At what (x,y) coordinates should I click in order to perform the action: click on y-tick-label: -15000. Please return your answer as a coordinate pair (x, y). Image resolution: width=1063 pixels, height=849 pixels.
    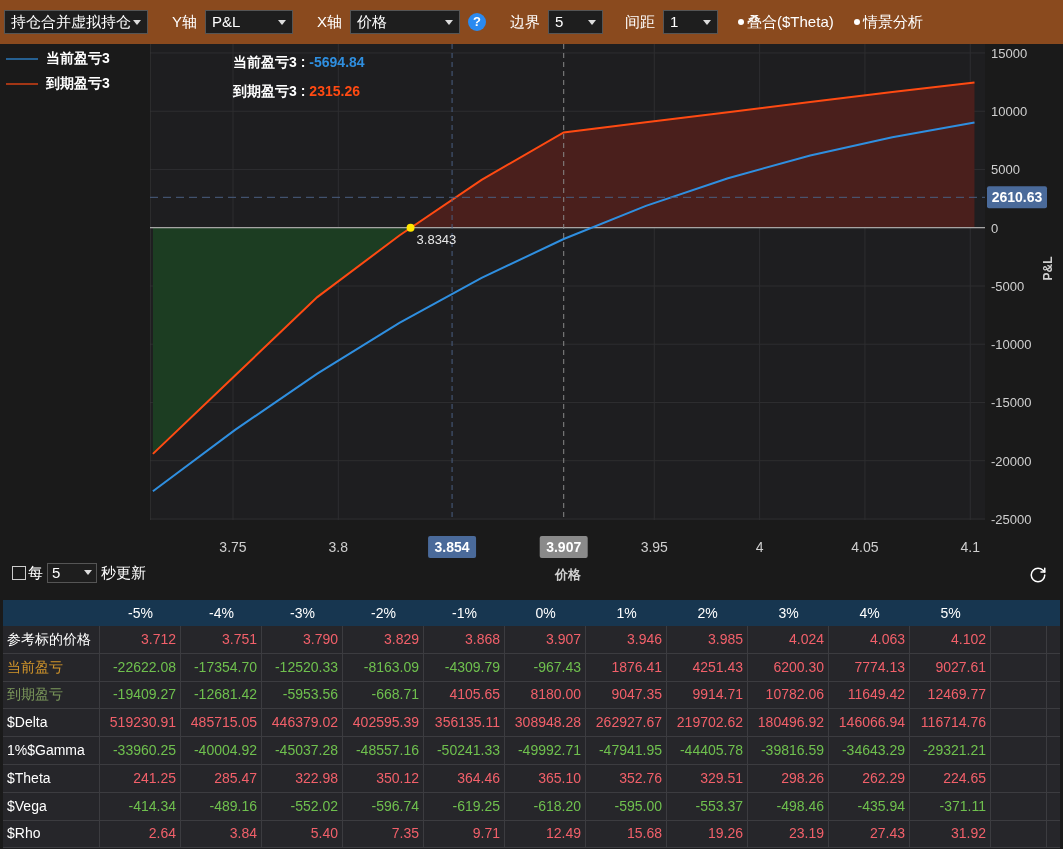
    Looking at the image, I should click on (1011, 403).